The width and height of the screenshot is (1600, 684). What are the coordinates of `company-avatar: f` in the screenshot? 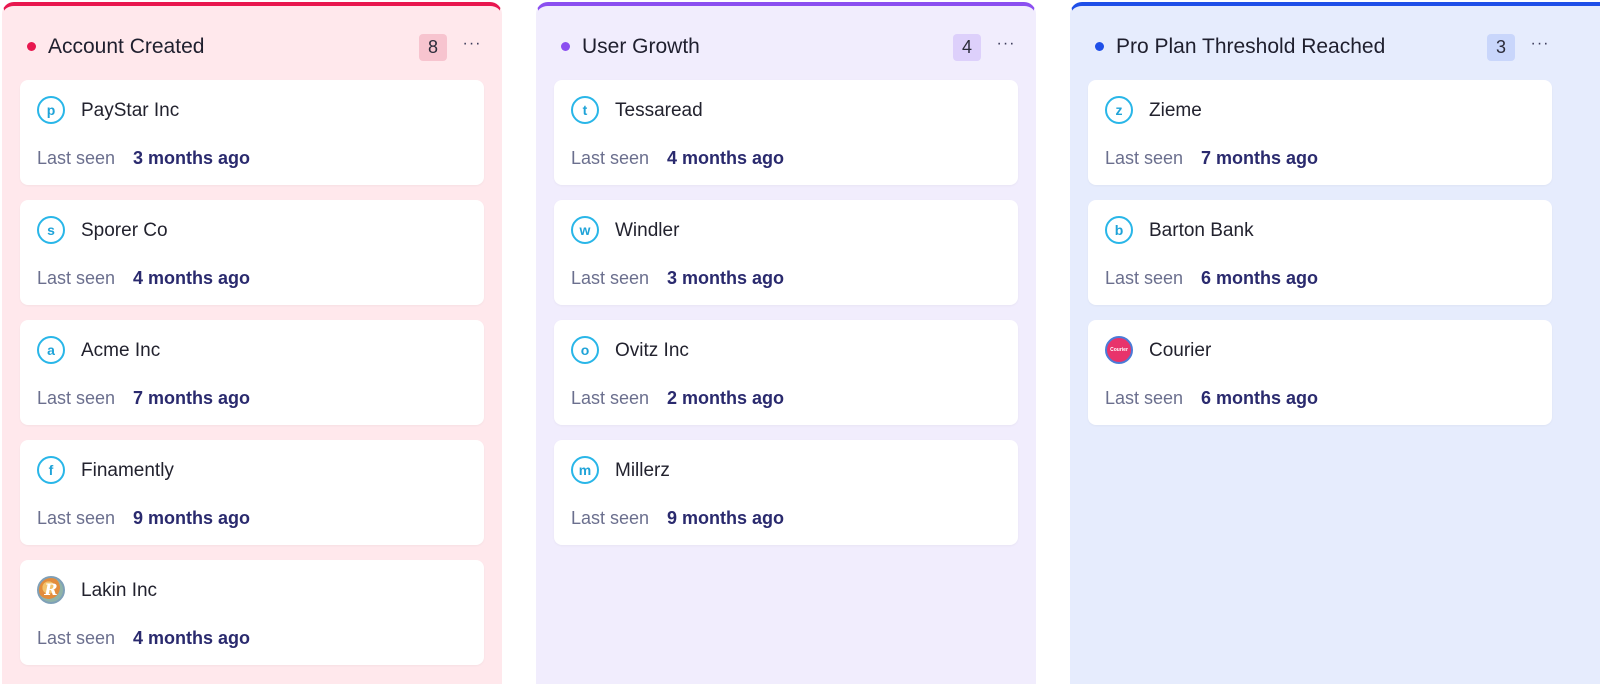 It's located at (51, 470).